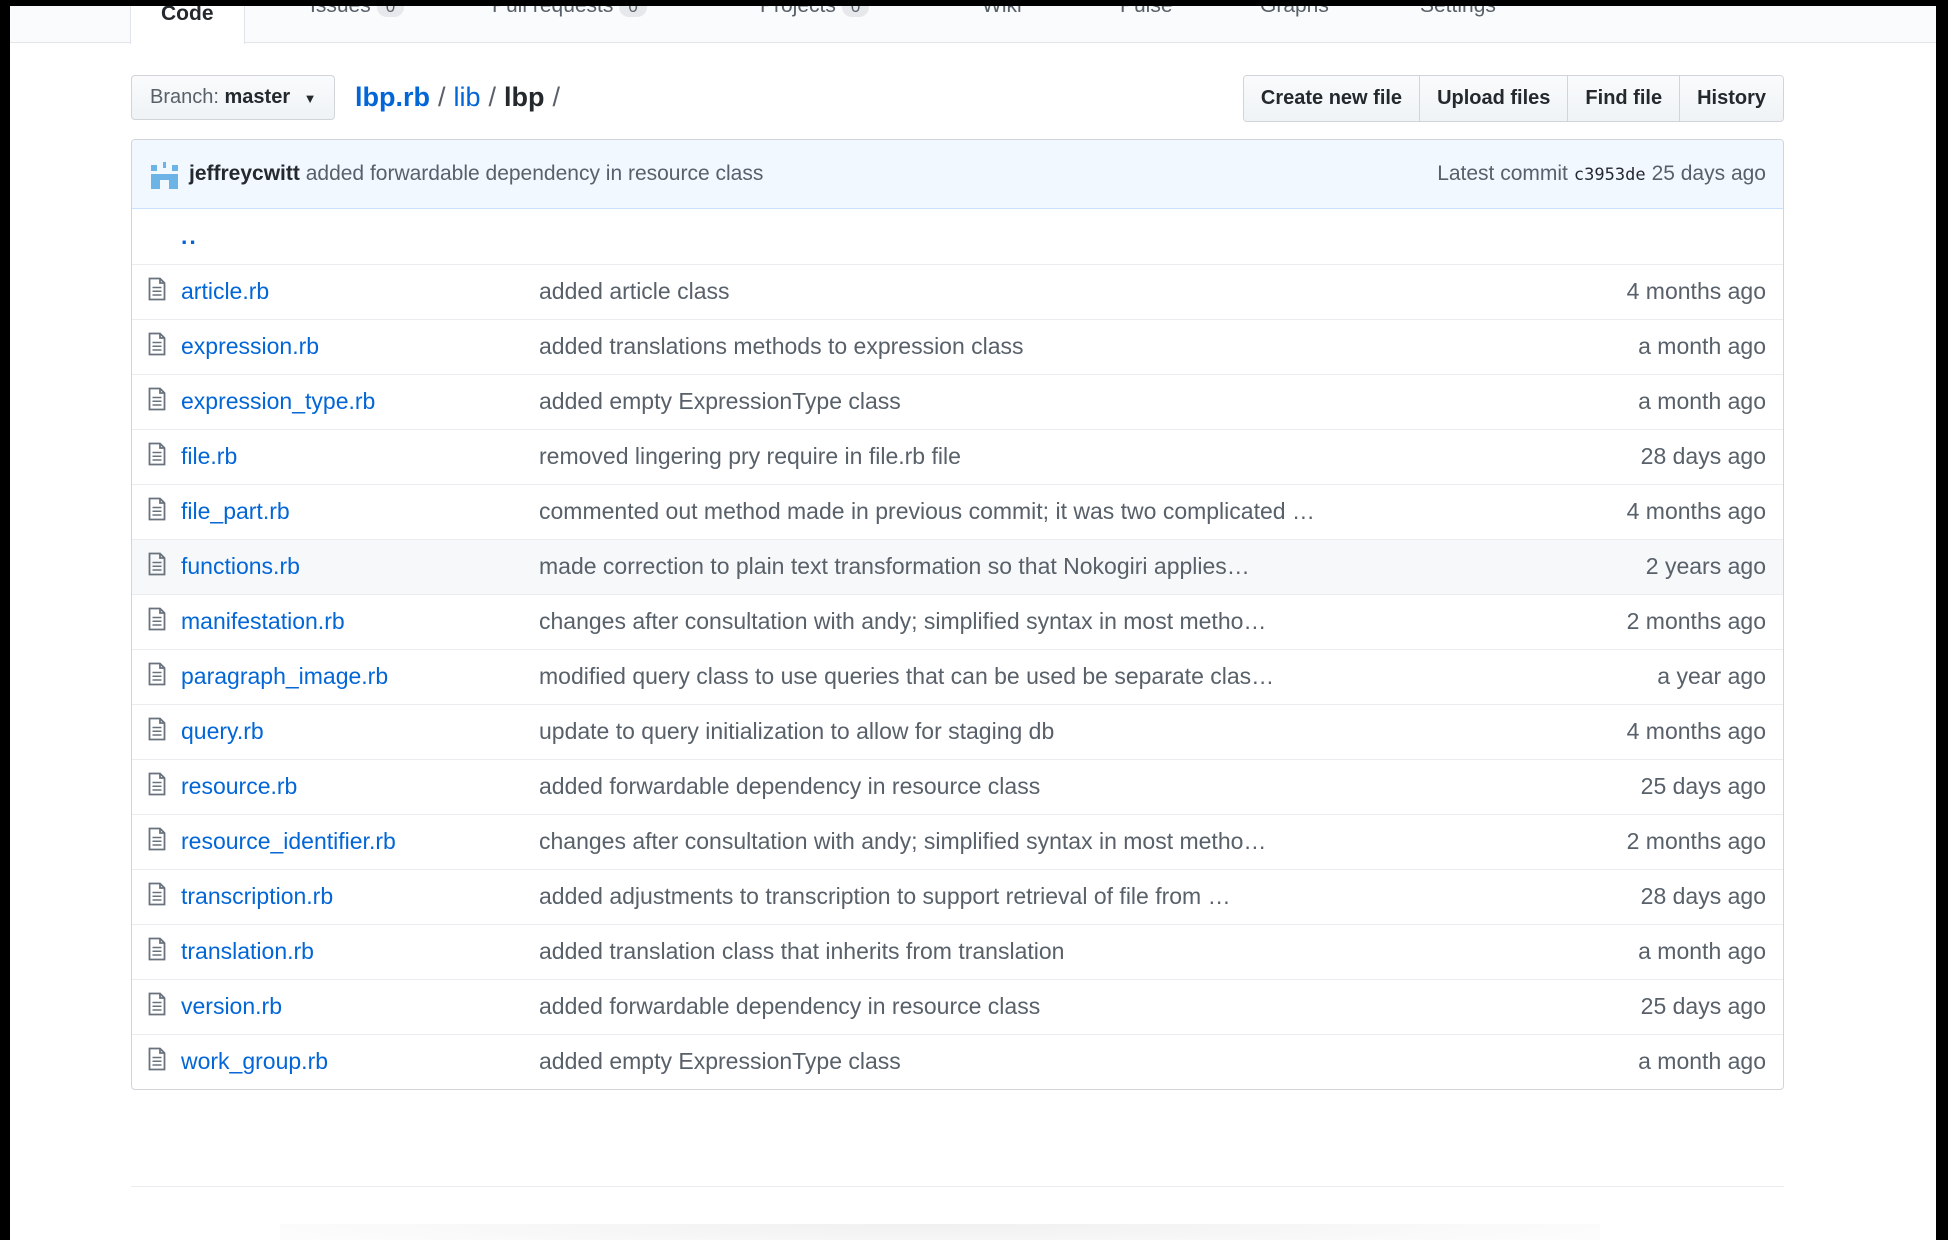 Image resolution: width=1948 pixels, height=1240 pixels. What do you see at coordinates (1294, 15) in the screenshot?
I see `tab-graphs: Graphs` at bounding box center [1294, 15].